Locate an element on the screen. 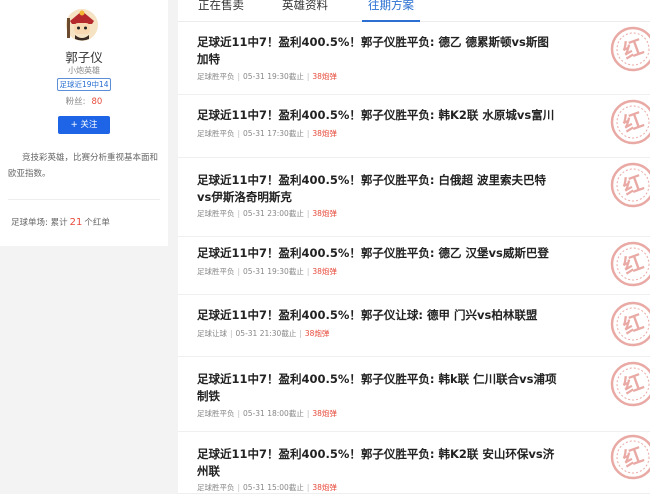 Image resolution: width=650 pixels, height=494 pixels. username: 郭子仪 is located at coordinates (84, 57).